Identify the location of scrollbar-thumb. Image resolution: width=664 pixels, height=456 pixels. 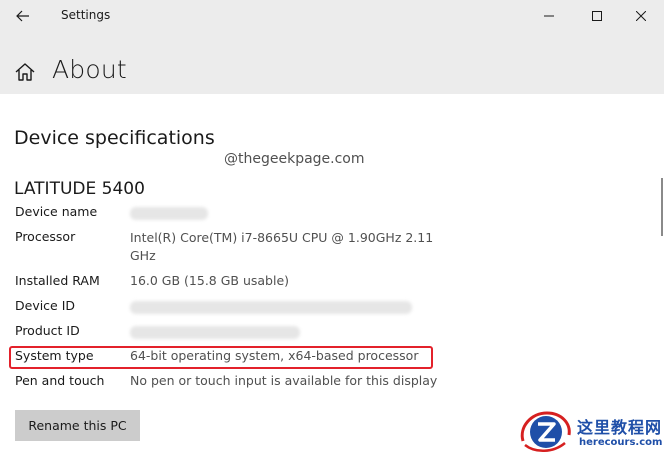
(662, 207).